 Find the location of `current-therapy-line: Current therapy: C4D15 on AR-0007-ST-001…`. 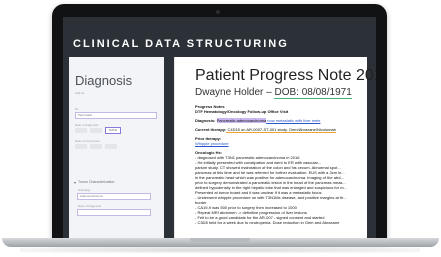

current-therapy-line: Current therapy: C4D15 on AR-0007-ST-001… is located at coordinates (265, 130).